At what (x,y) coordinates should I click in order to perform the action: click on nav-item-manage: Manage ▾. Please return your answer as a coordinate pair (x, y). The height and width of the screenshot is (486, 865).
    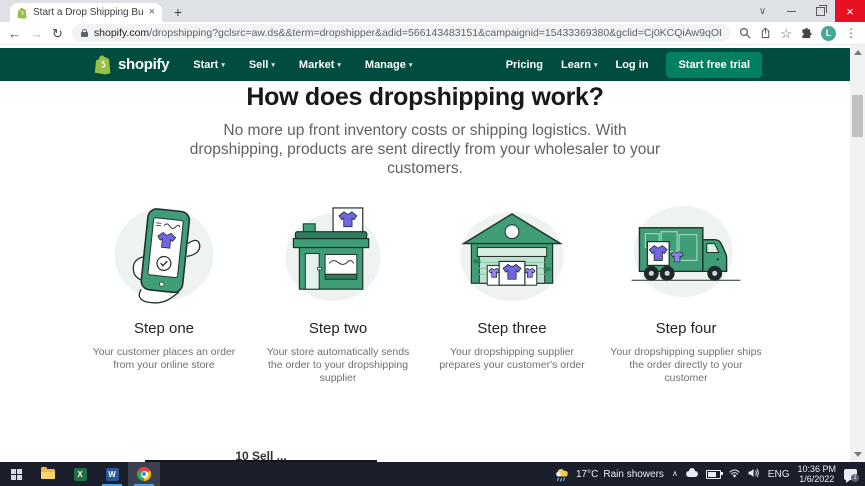
    Looking at the image, I should click on (388, 65).